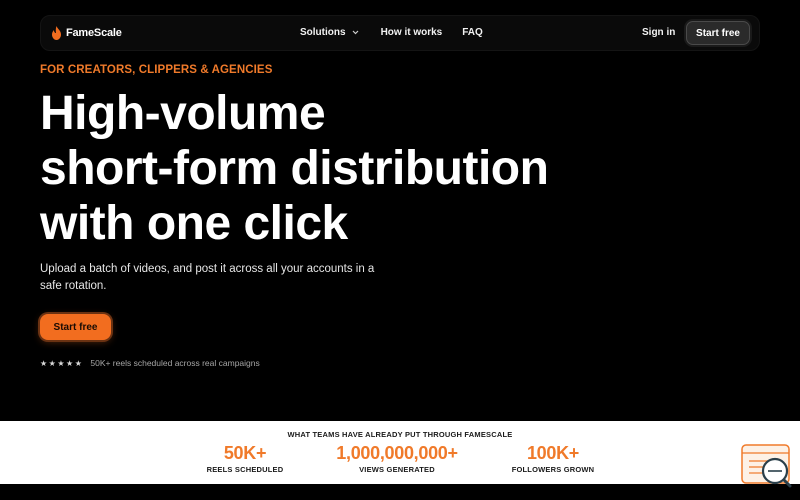 The image size is (800, 500). Describe the element at coordinates (156, 70) in the screenshot. I see `hero-eyebrow: FOR CREATORS, CLIPPERS & AGENCIES` at that location.